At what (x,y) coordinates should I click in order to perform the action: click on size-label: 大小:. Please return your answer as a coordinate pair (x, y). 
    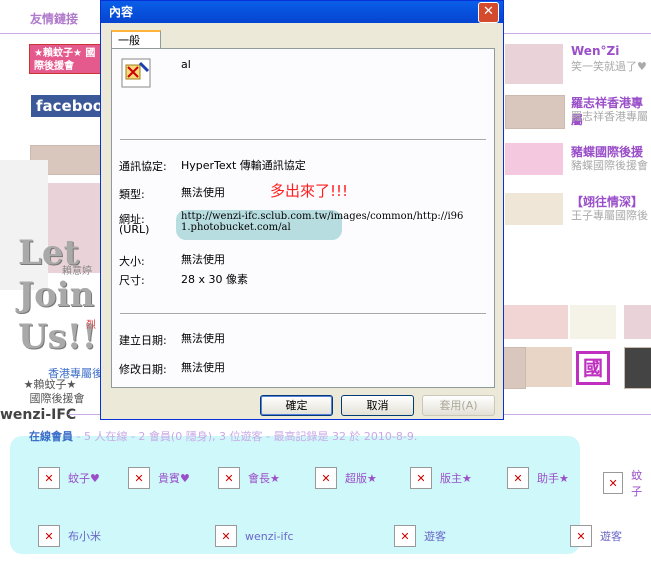
    Looking at the image, I should click on (132, 261).